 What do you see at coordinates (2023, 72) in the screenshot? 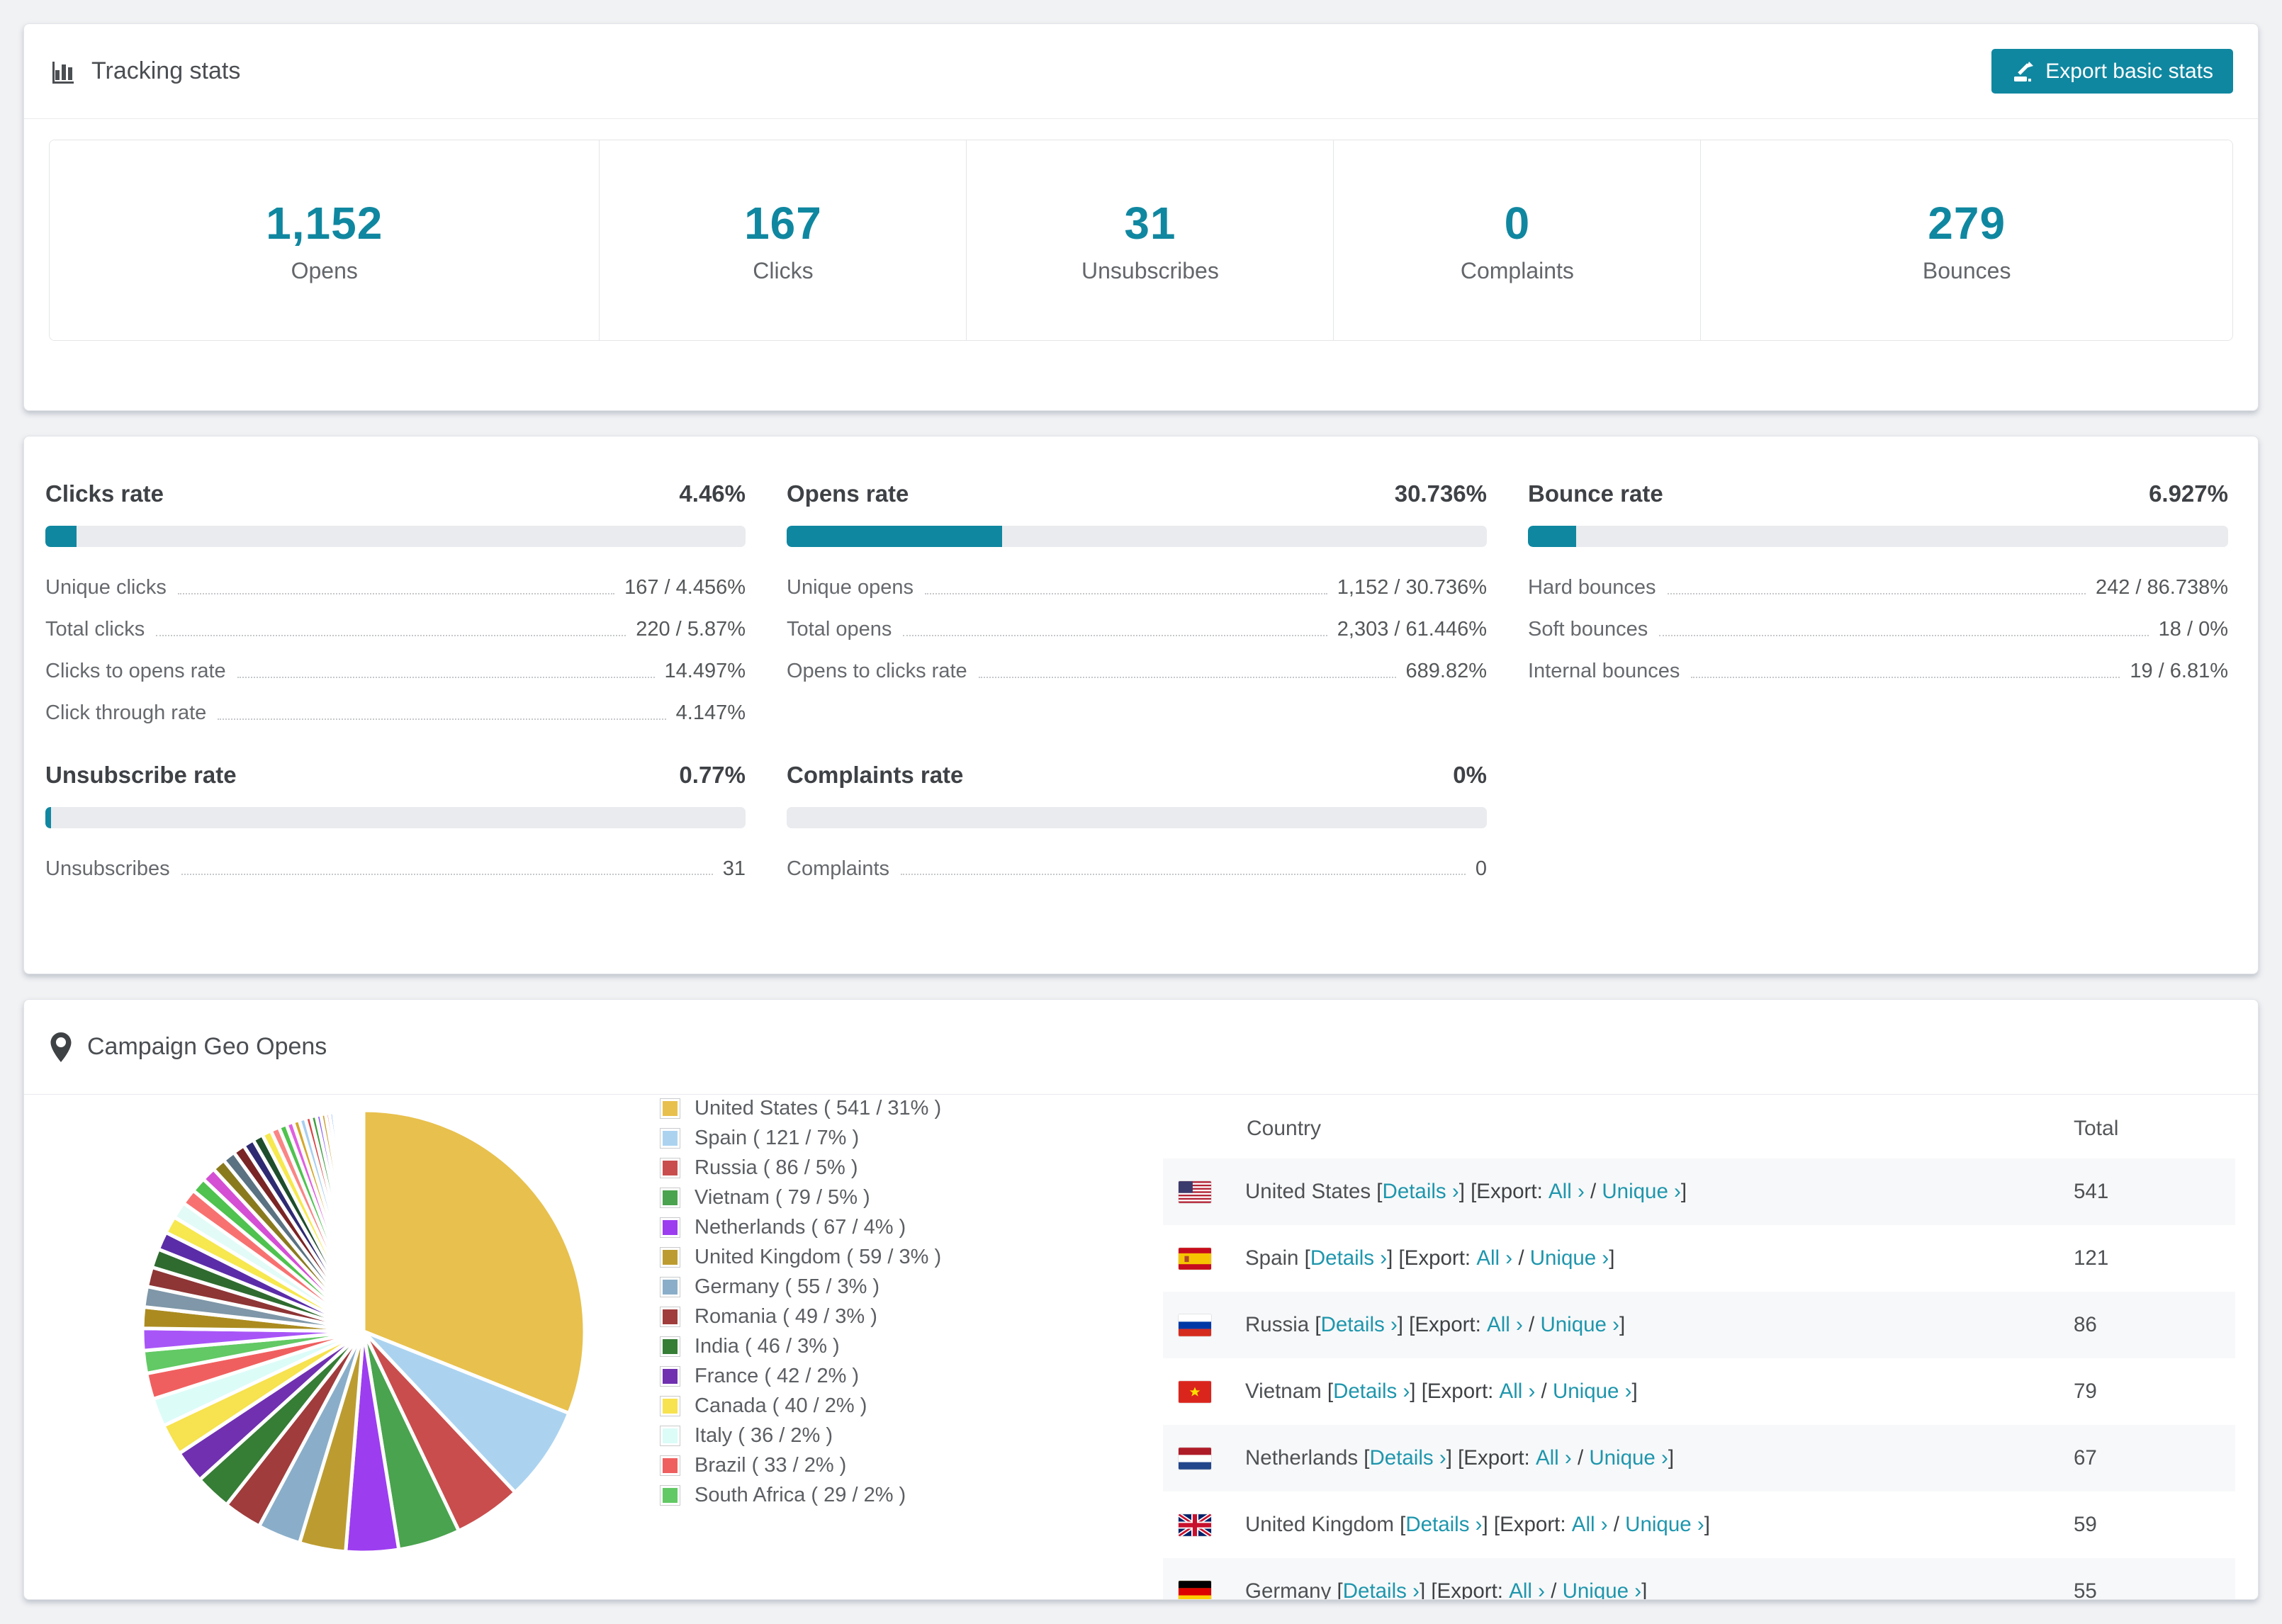
I see `export-icon` at bounding box center [2023, 72].